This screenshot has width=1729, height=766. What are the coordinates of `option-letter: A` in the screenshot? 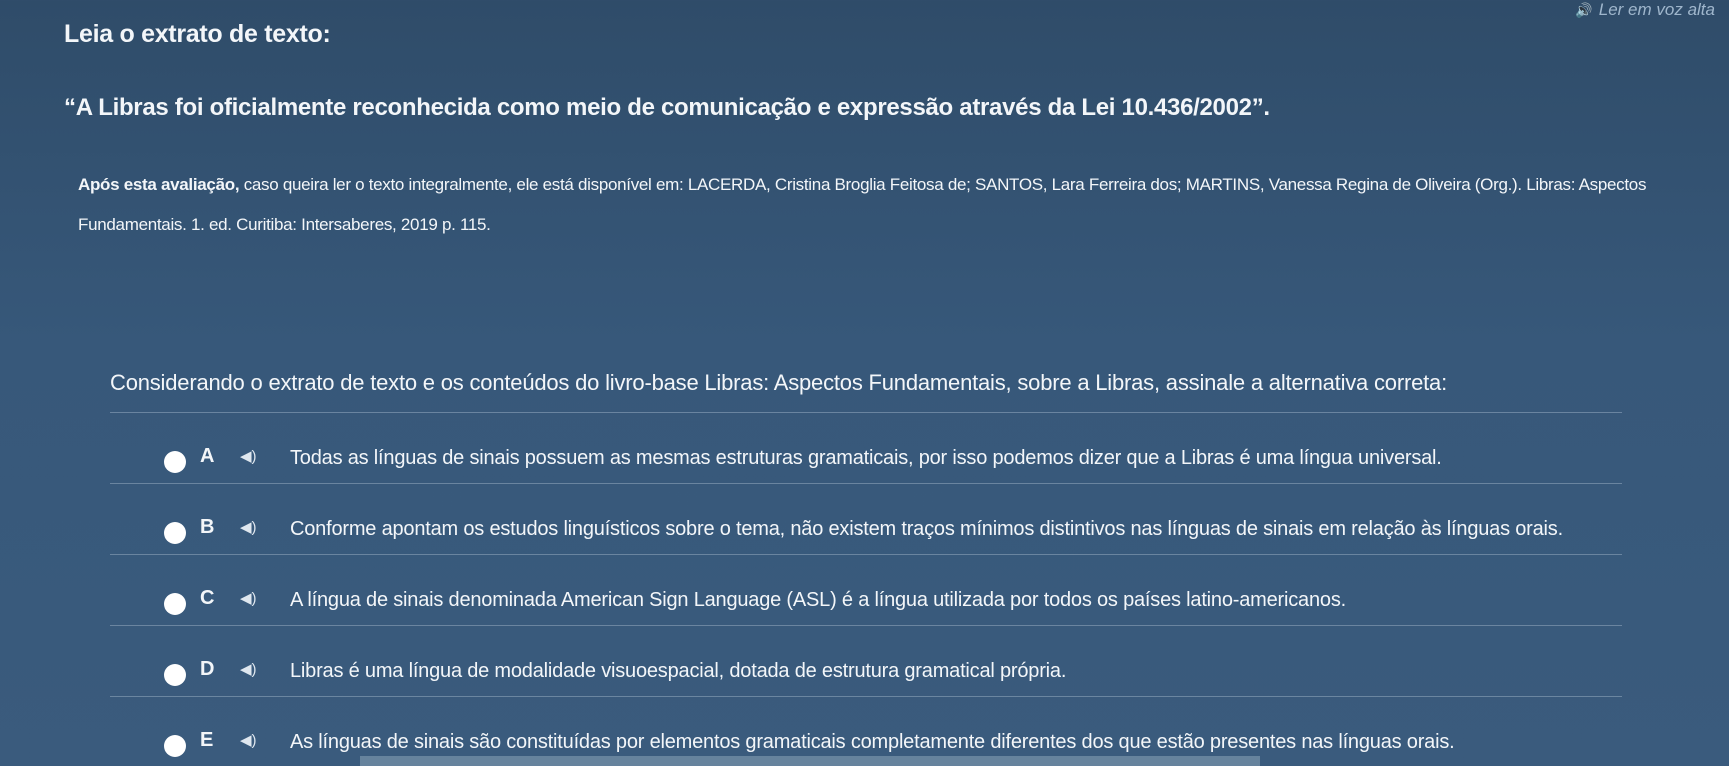 It's located at (207, 456).